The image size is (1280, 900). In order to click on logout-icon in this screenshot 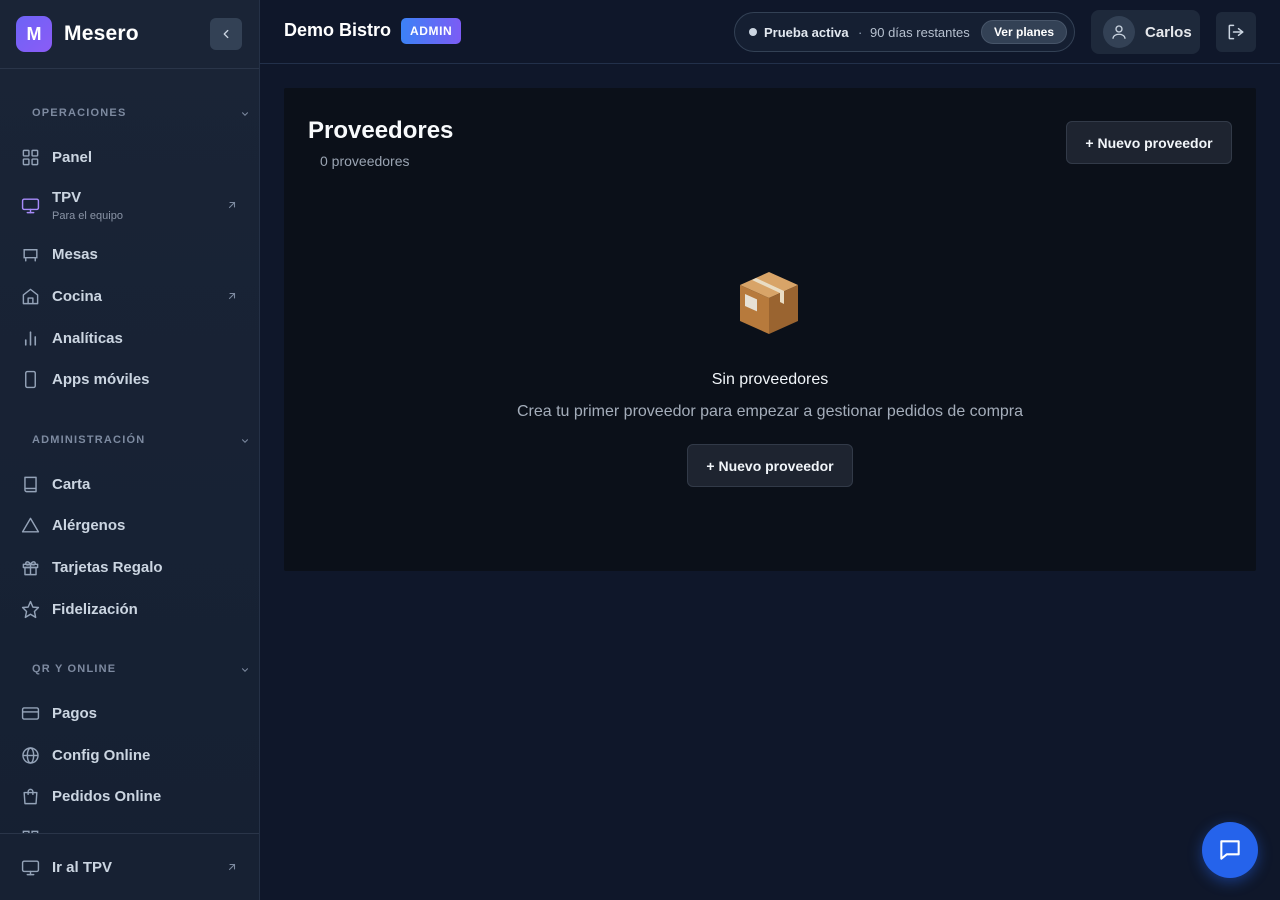, I will do `click(1236, 32)`.